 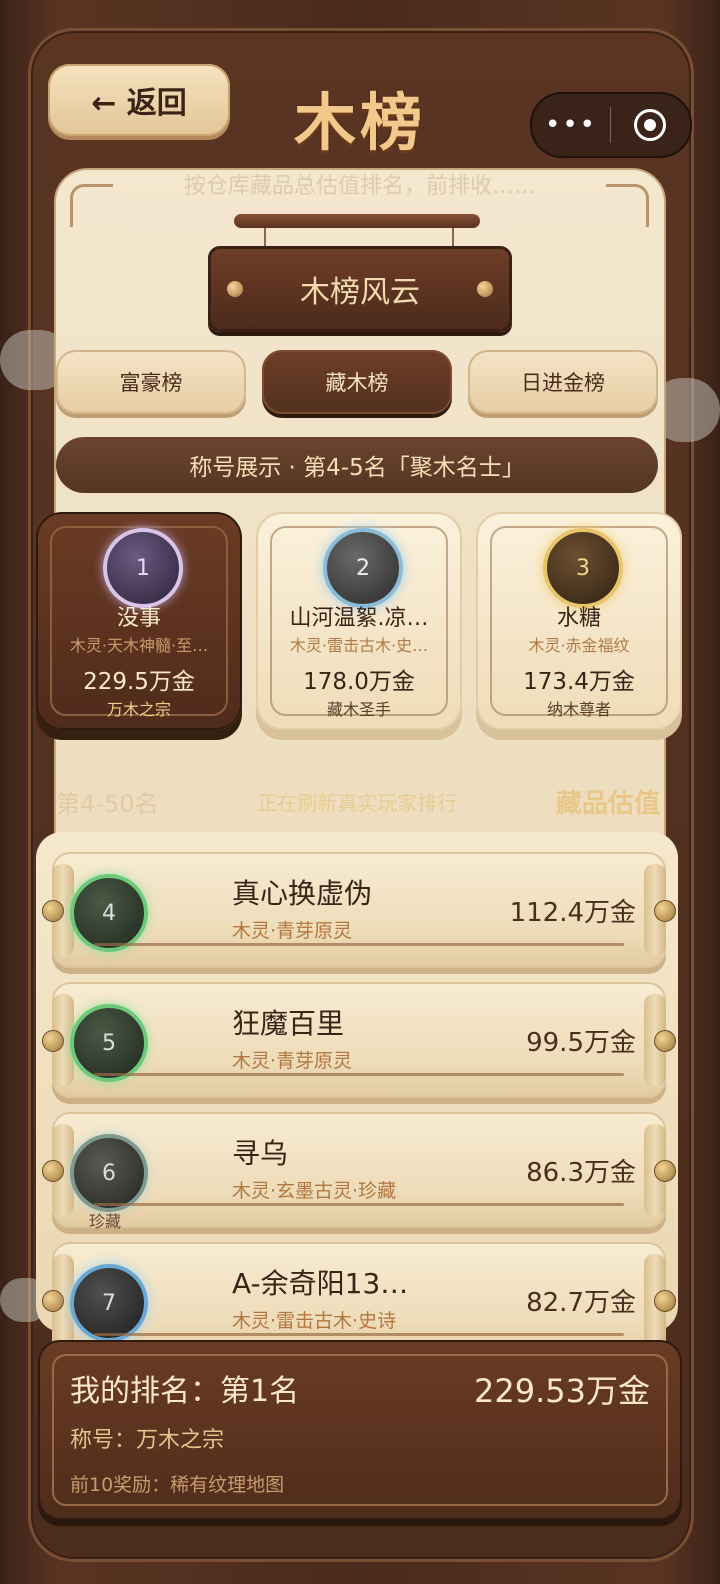 I want to click on back-button-label: ← 返回, so click(x=139, y=103).